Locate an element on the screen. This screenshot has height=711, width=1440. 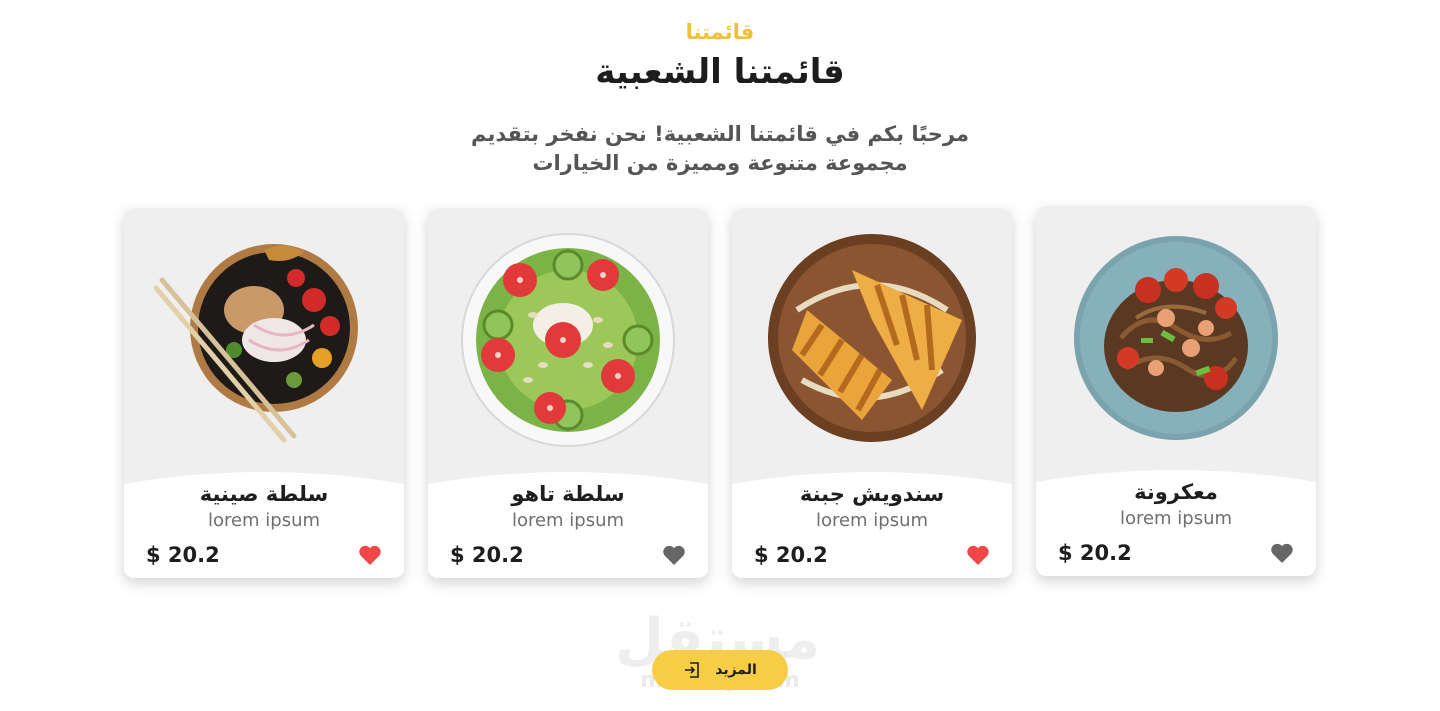
menu-card-pasta: معكرونة lorem ipsum $ 20.2 is located at coordinates (1176, 391).